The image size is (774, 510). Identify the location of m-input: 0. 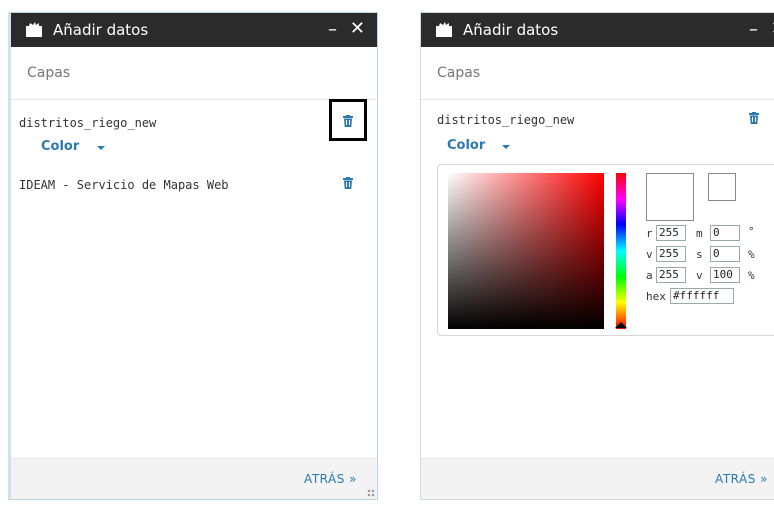
(725, 233).